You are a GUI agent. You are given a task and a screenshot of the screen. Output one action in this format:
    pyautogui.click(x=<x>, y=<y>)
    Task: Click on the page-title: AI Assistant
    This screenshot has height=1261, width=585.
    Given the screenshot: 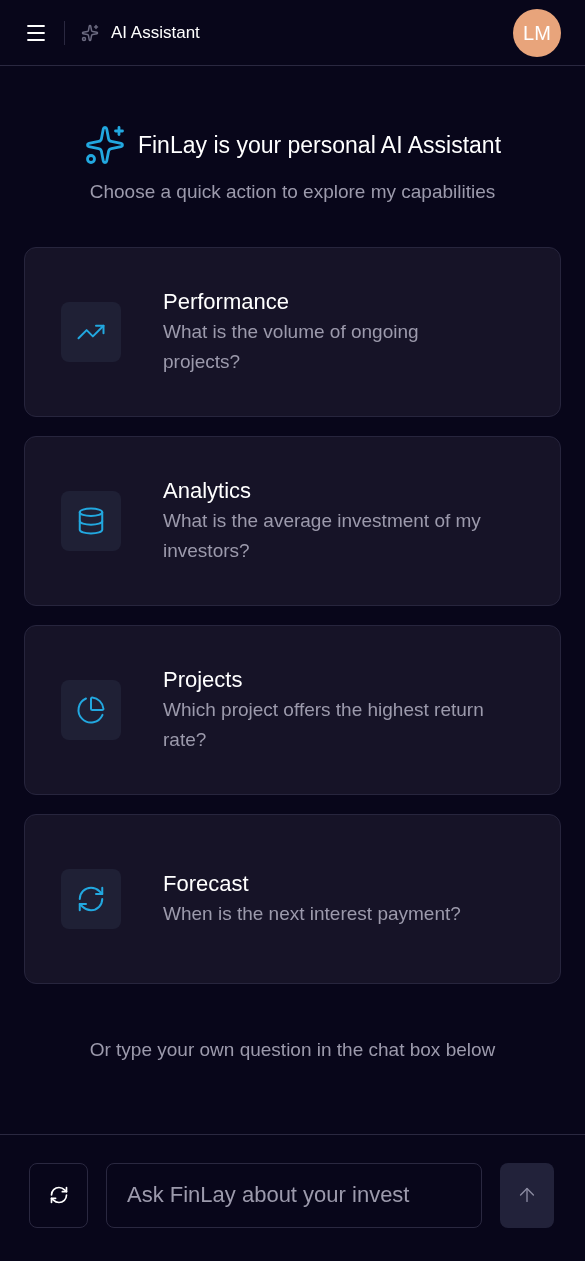 What is the action you would take?
    pyautogui.click(x=155, y=32)
    